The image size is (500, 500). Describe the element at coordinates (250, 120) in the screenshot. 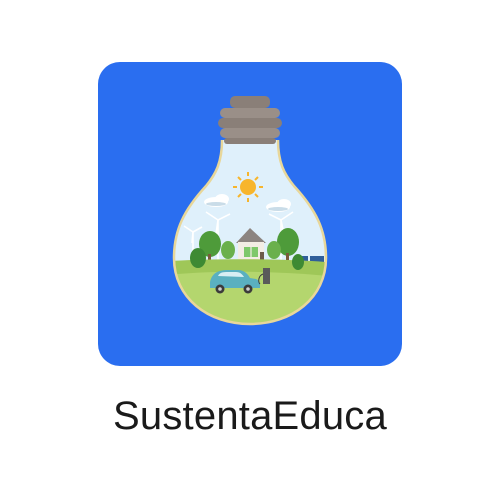

I see `bulb-cap` at that location.